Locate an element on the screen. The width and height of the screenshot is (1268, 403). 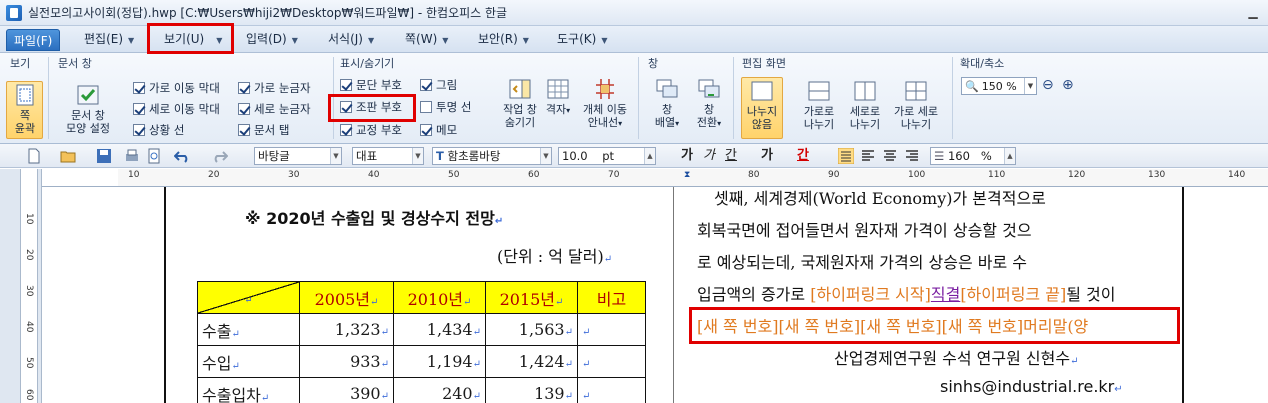
table-cell: 933↵ is located at coordinates (346, 361).